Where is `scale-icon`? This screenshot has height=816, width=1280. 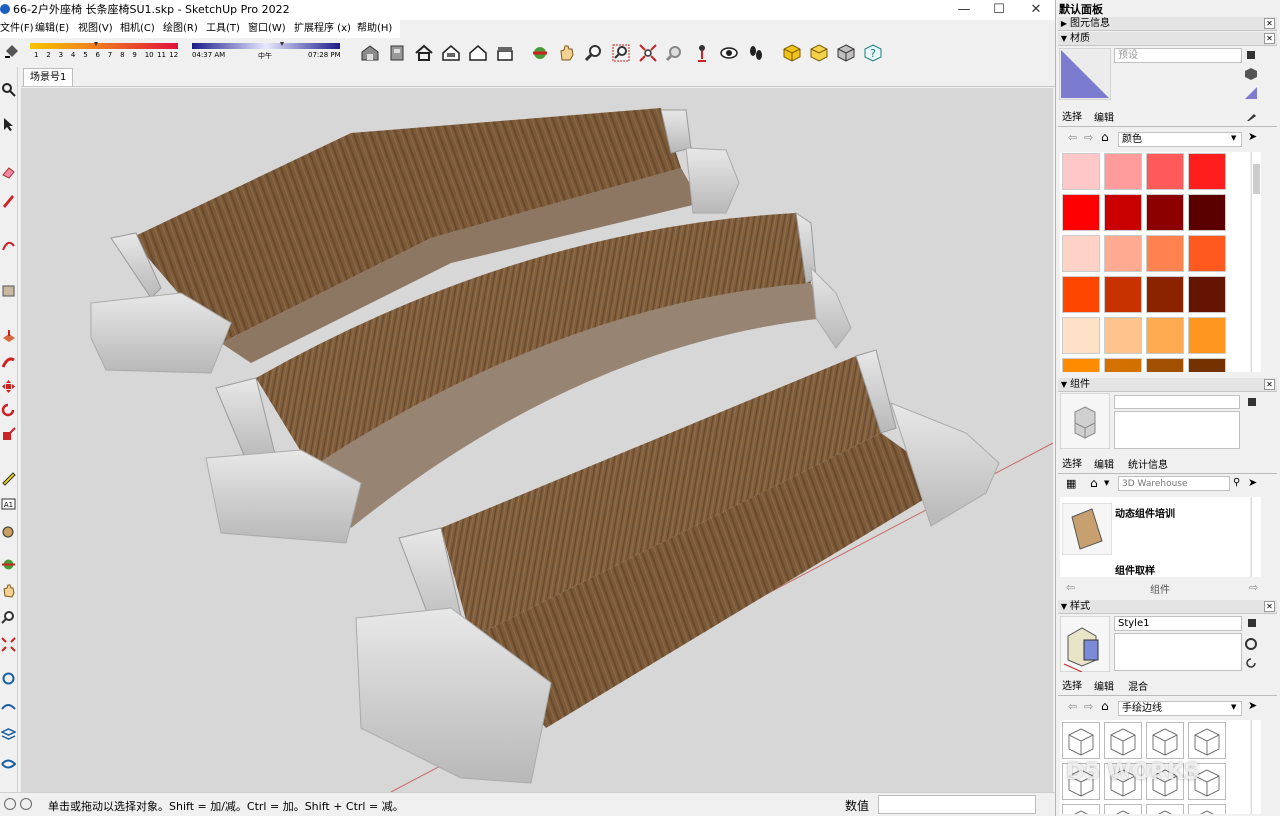
scale-icon is located at coordinates (8, 434).